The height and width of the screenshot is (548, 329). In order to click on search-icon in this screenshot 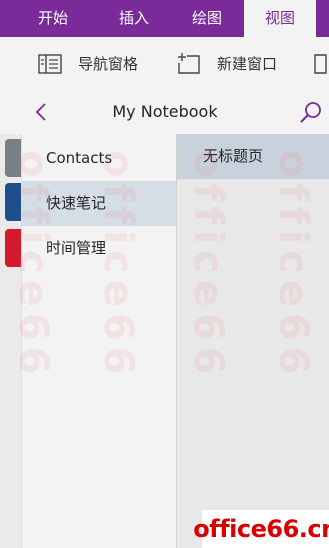, I will do `click(311, 112)`.